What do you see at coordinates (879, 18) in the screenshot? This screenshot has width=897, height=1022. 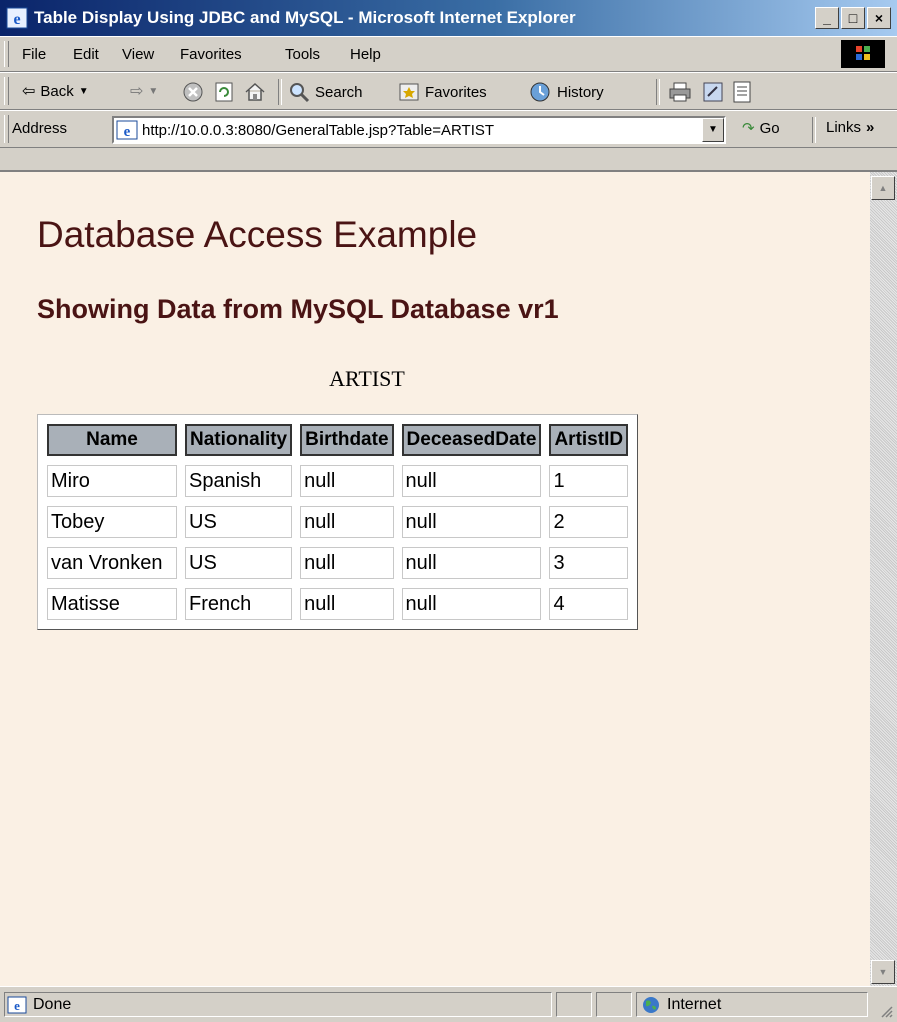 I see `close-button: ×` at bounding box center [879, 18].